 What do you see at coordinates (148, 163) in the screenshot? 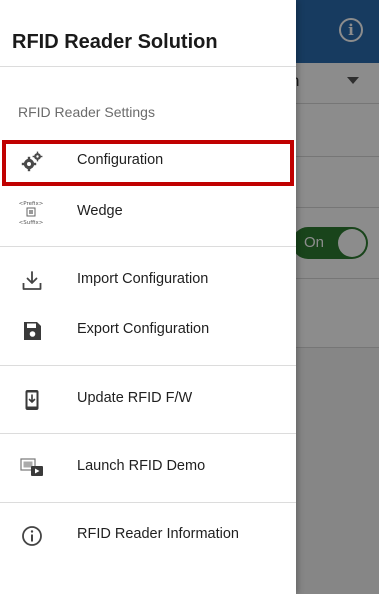
I see `highlight-box` at bounding box center [148, 163].